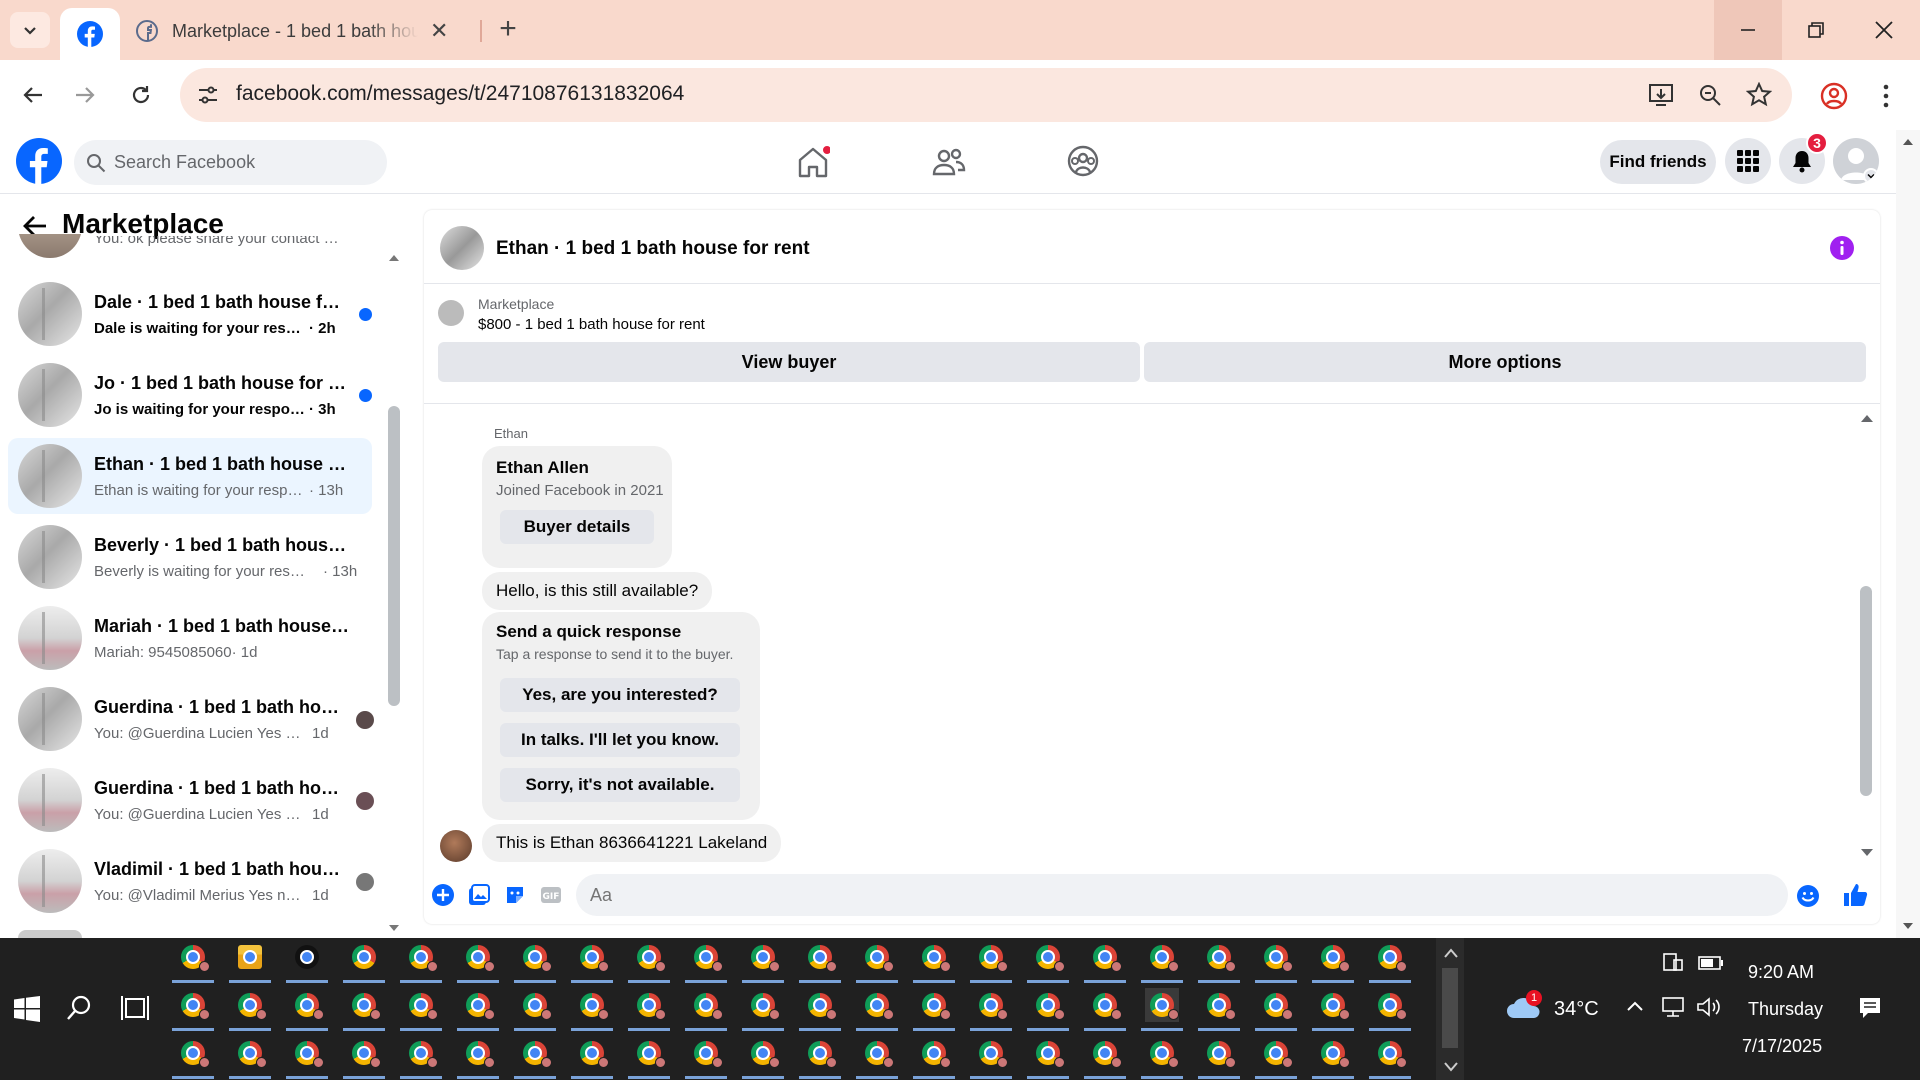  Describe the element at coordinates (1710, 95) in the screenshot. I see `zoom-icon` at that location.